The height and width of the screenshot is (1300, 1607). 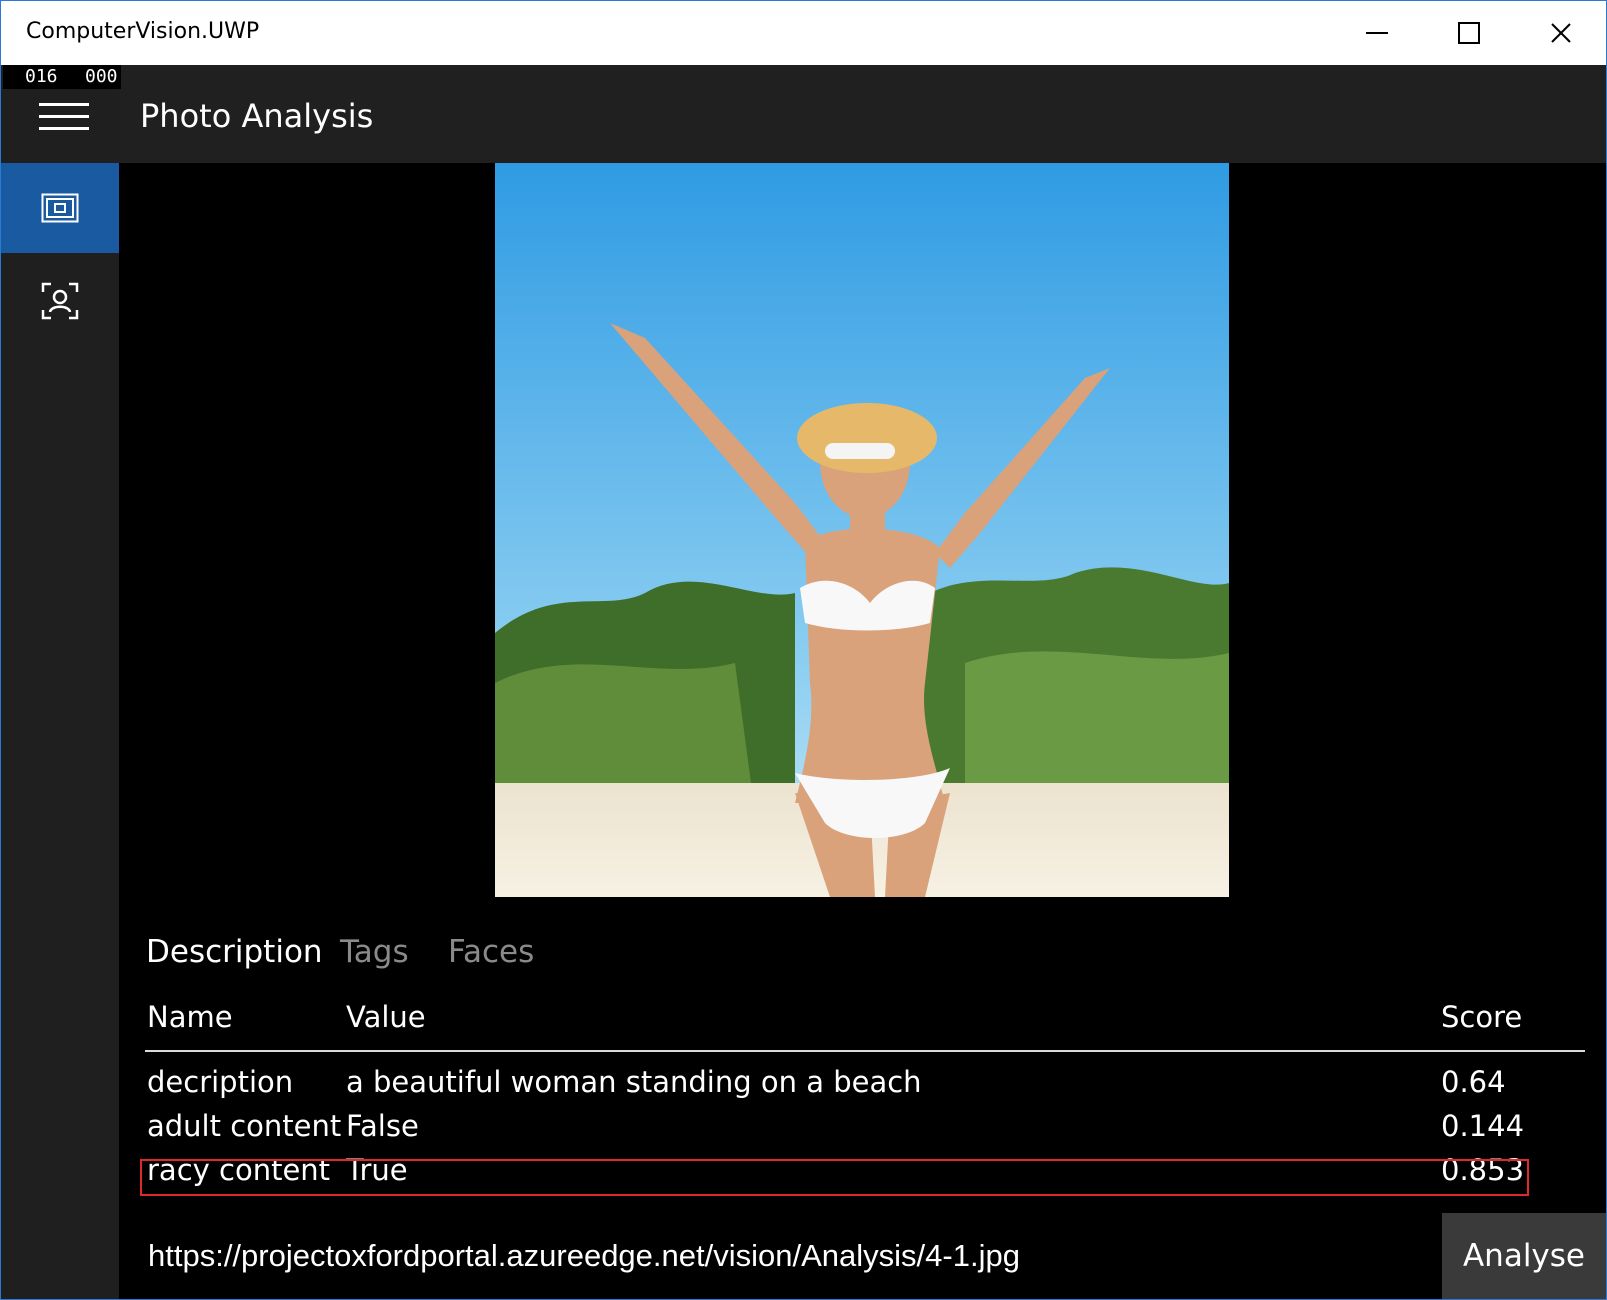 I want to click on analyse-button-label: Analyse, so click(x=1524, y=1256).